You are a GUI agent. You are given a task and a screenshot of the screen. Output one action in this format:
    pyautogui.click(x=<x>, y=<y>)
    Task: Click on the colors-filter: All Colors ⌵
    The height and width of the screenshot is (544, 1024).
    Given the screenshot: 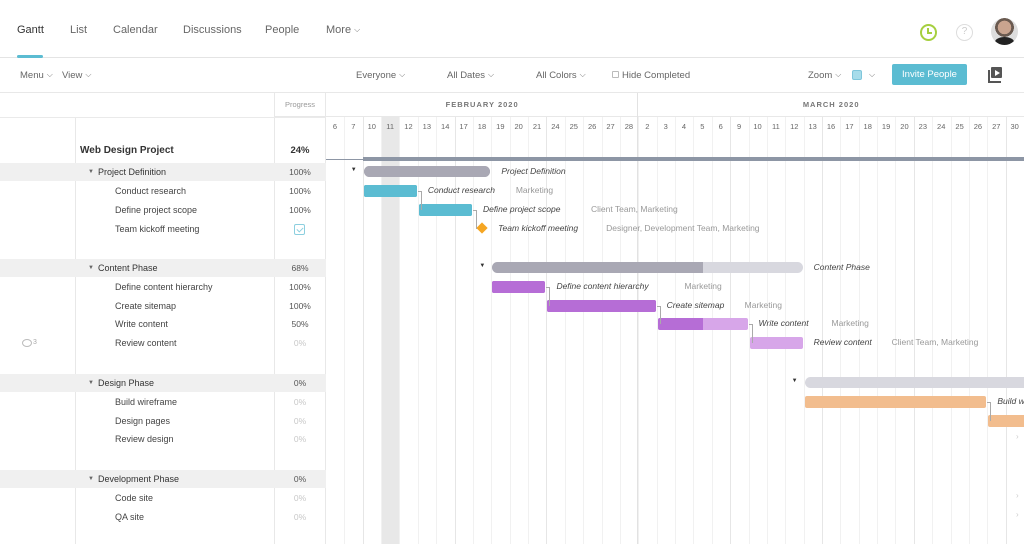 What is the action you would take?
    pyautogui.click(x=561, y=75)
    